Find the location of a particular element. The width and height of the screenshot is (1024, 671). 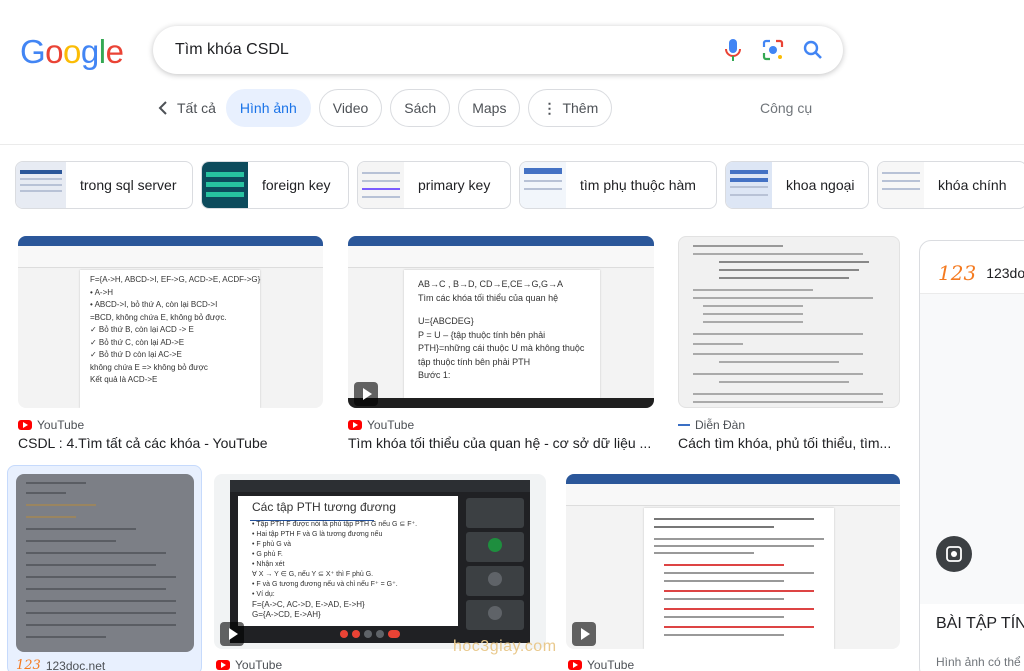

forum-icon is located at coordinates (684, 425).